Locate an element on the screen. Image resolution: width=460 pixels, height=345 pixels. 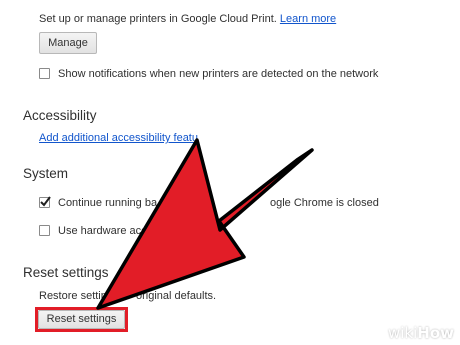
wikihow-watermark: wikiHow is located at coordinates (421, 333).